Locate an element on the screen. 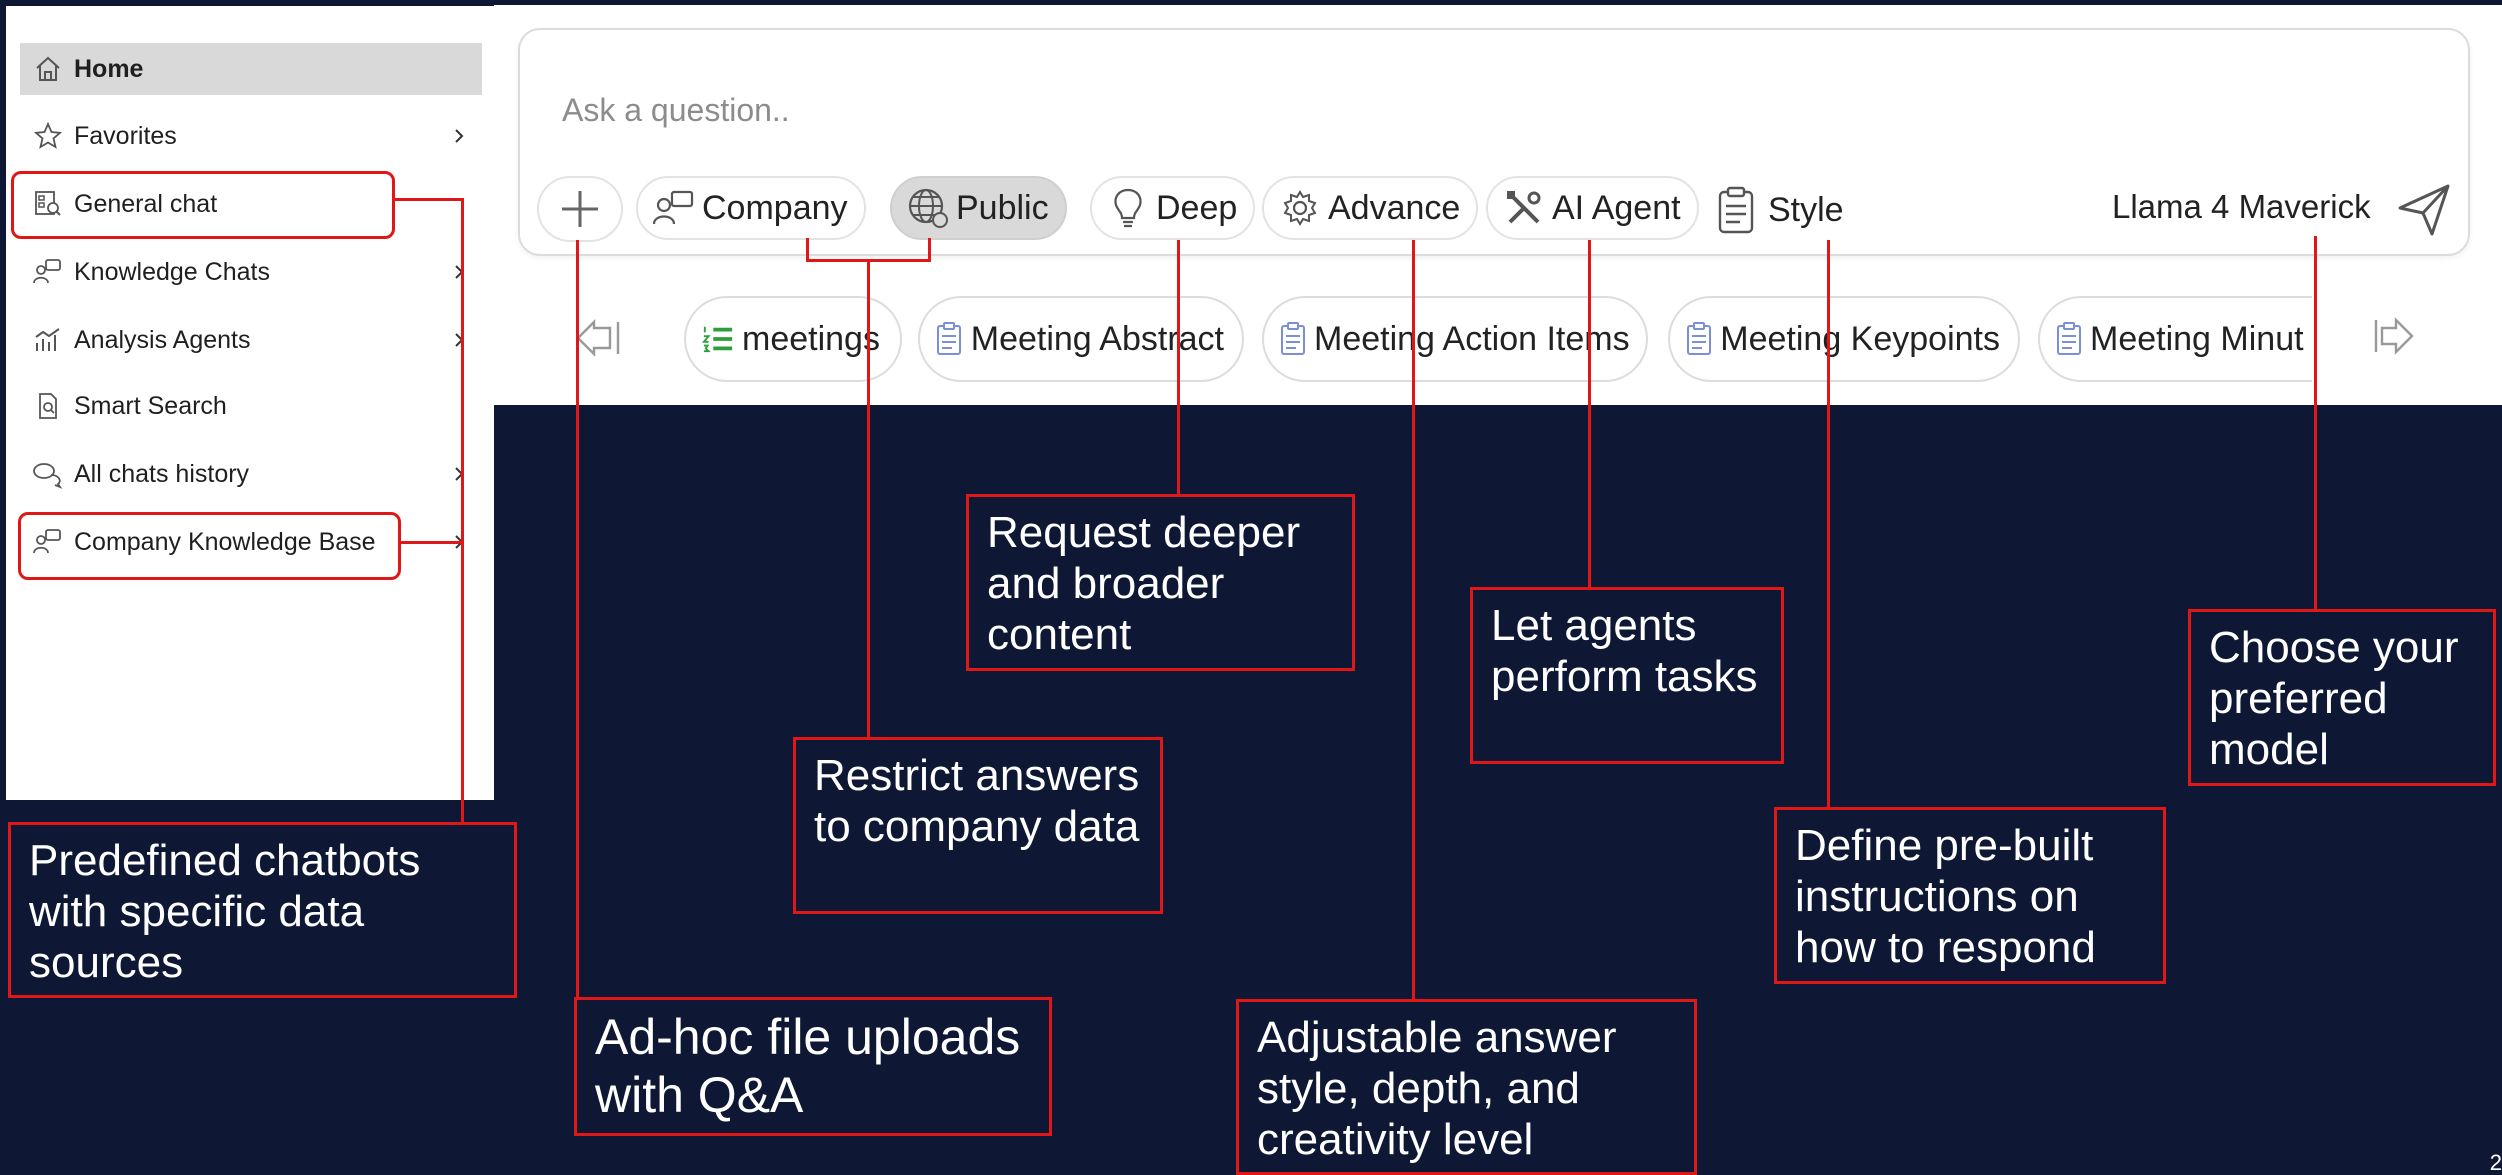  company-button: Company is located at coordinates (751, 208).